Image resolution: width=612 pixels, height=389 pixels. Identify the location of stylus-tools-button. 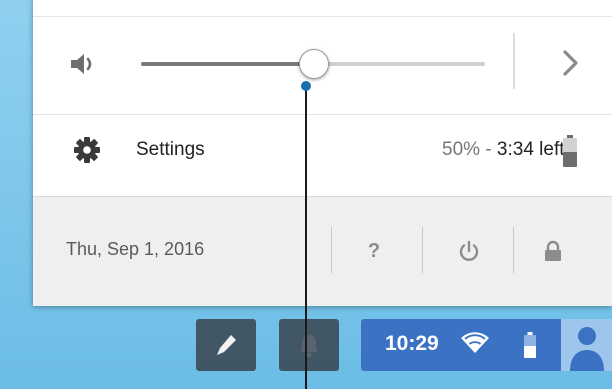
(226, 345).